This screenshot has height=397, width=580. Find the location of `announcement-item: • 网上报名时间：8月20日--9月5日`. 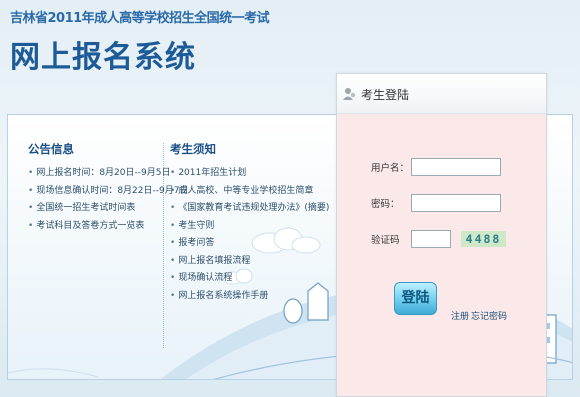

announcement-item: • 网上报名时间：8月20日--9月5日 is located at coordinates (108, 174).